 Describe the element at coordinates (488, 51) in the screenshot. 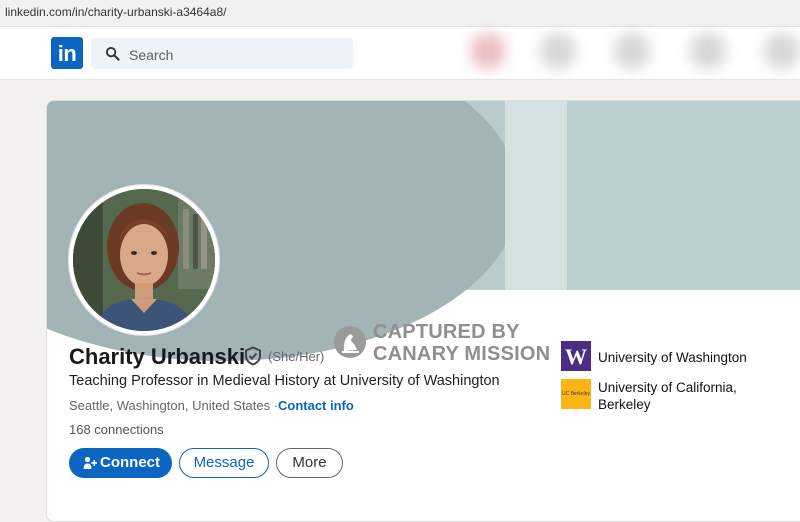

I see `nav-home-icon` at that location.